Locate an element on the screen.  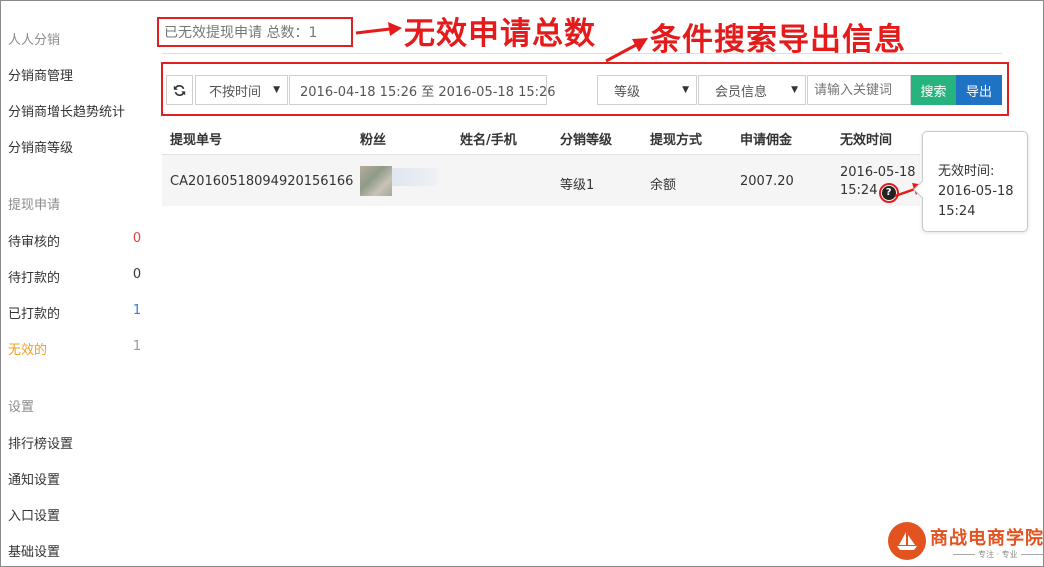
sidebar-item-notification-settings: 通知设置 is located at coordinates (75, 478).